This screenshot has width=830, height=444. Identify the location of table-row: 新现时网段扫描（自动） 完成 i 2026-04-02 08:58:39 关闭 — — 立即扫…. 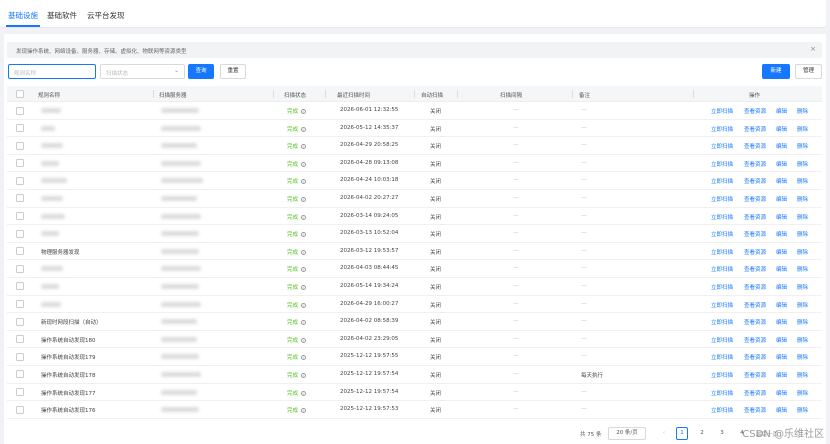
(414, 322).